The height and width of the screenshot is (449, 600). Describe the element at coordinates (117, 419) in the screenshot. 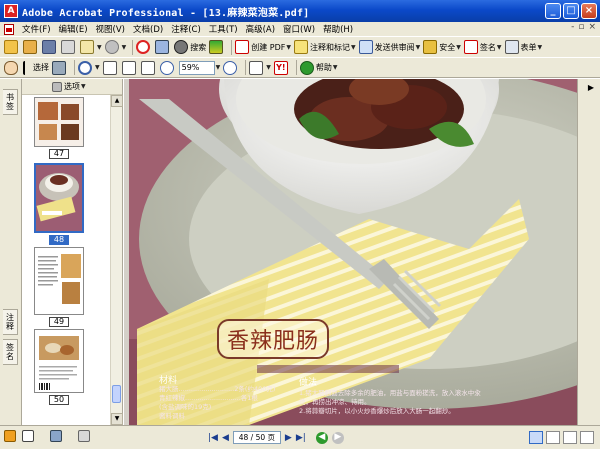

I see `scroll-down-button: ▼` at that location.